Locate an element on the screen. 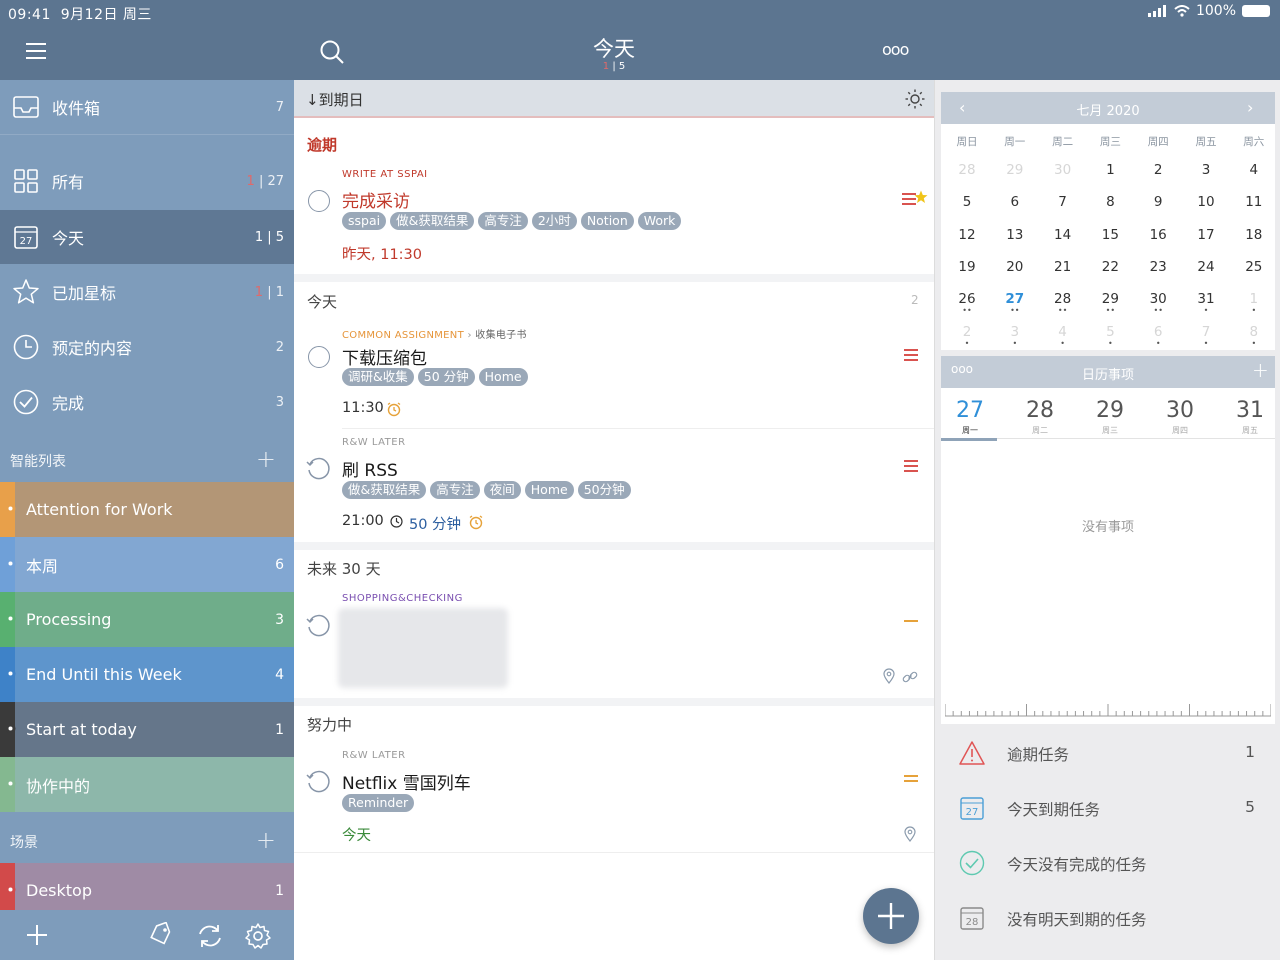 The width and height of the screenshot is (1280, 960). calendar-day: 12 is located at coordinates (967, 235).